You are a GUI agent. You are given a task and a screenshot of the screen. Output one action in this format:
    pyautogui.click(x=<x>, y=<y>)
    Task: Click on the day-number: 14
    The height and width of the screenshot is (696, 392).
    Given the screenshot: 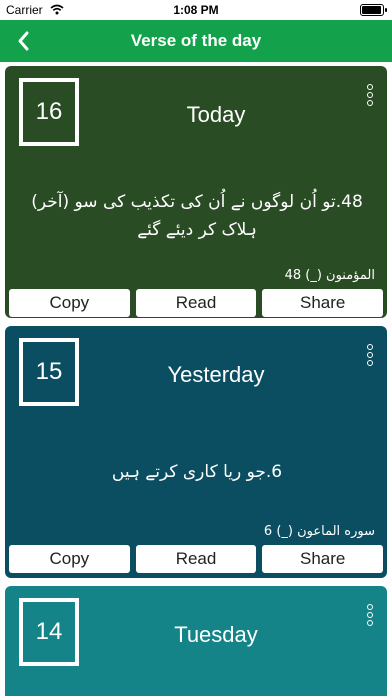 What is the action you would take?
    pyautogui.click(x=49, y=631)
    